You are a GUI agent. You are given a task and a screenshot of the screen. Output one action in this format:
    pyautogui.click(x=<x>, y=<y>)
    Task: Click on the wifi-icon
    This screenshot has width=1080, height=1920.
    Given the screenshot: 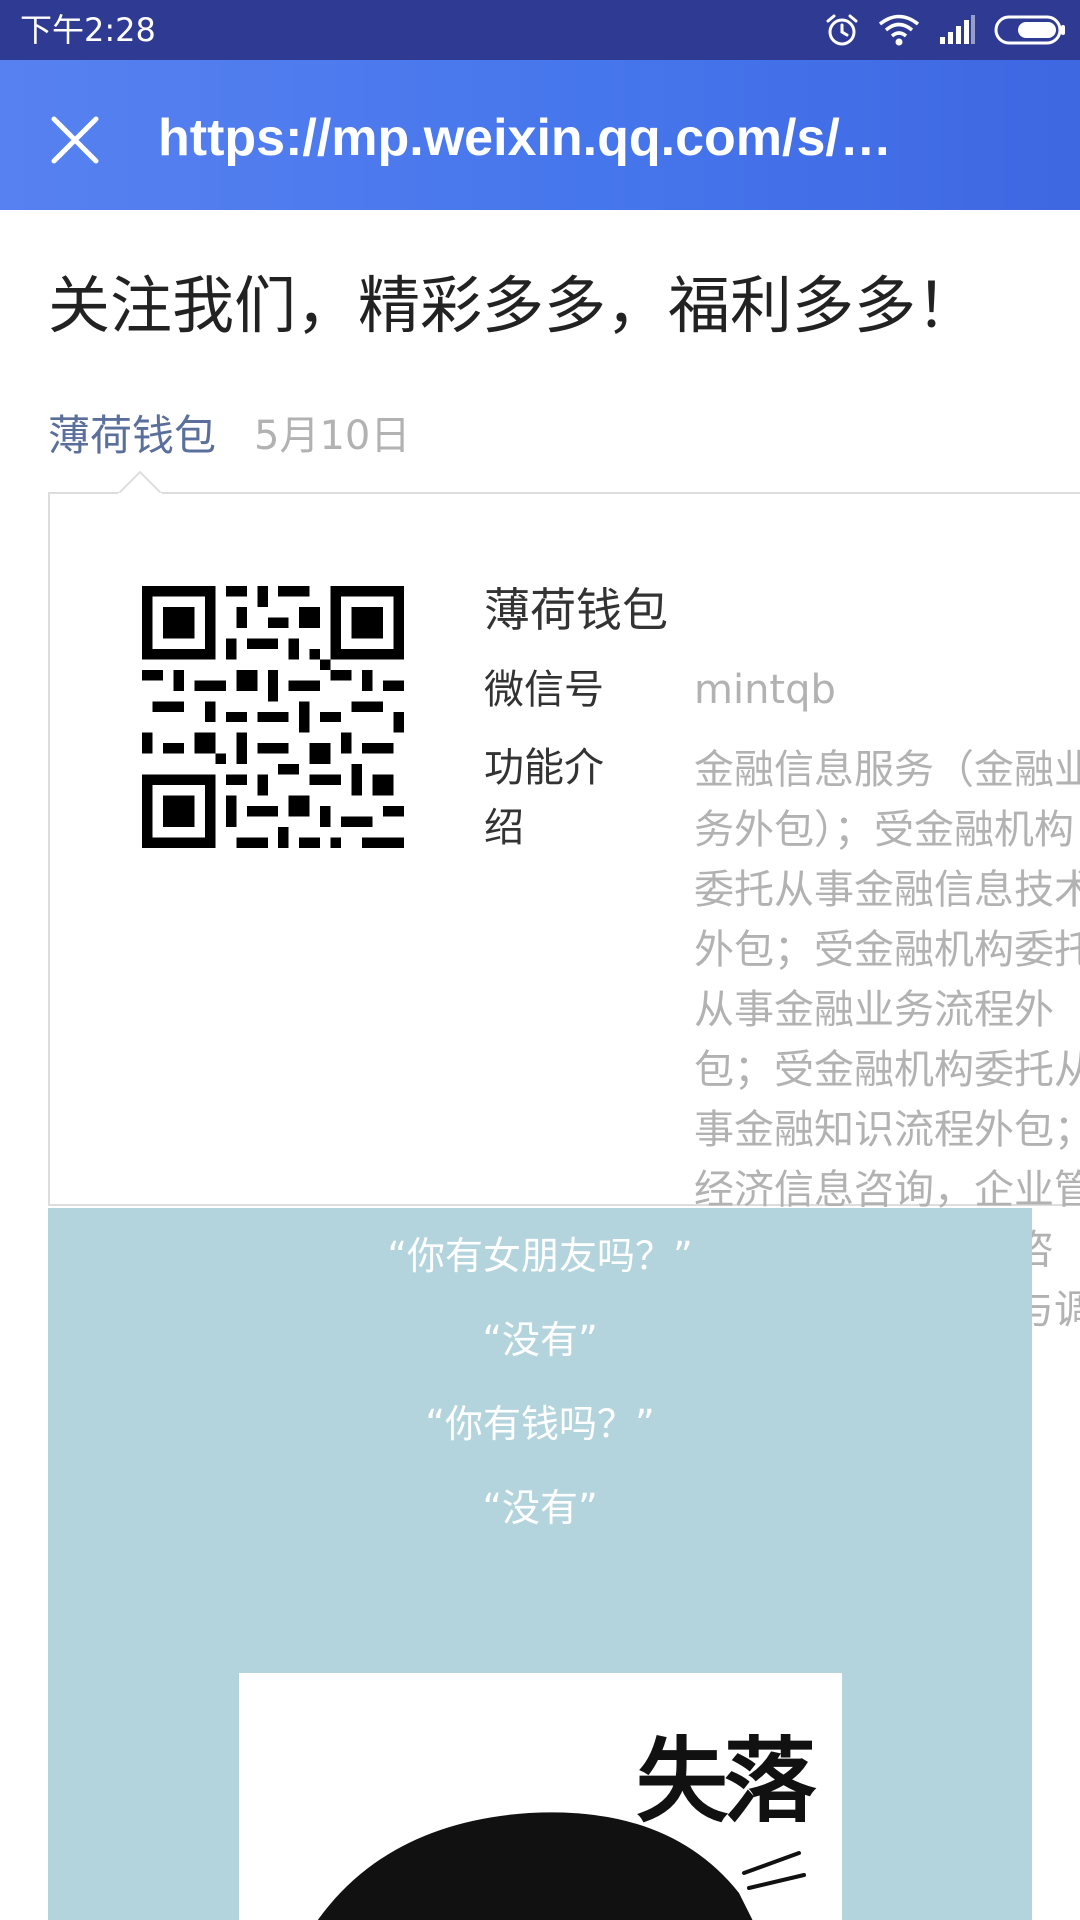 What is the action you would take?
    pyautogui.click(x=899, y=30)
    